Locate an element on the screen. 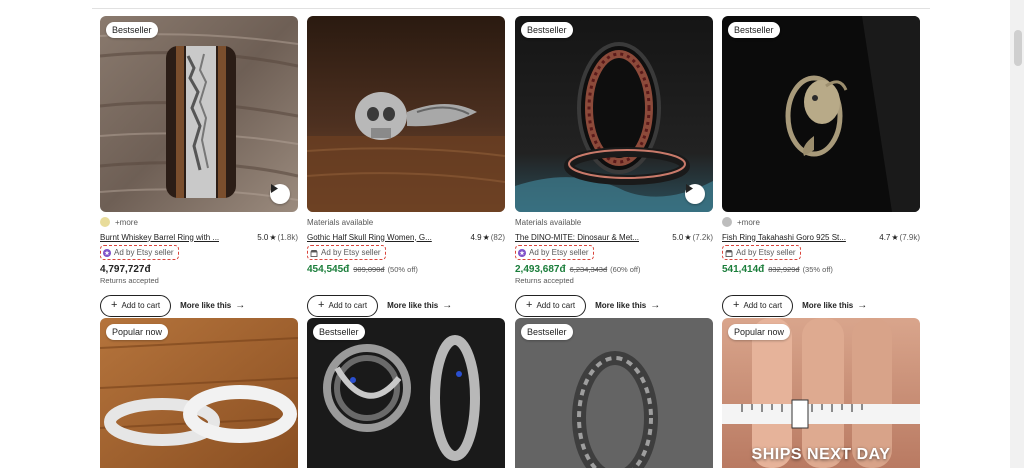  review-count: (1.8k) is located at coordinates (287, 237).